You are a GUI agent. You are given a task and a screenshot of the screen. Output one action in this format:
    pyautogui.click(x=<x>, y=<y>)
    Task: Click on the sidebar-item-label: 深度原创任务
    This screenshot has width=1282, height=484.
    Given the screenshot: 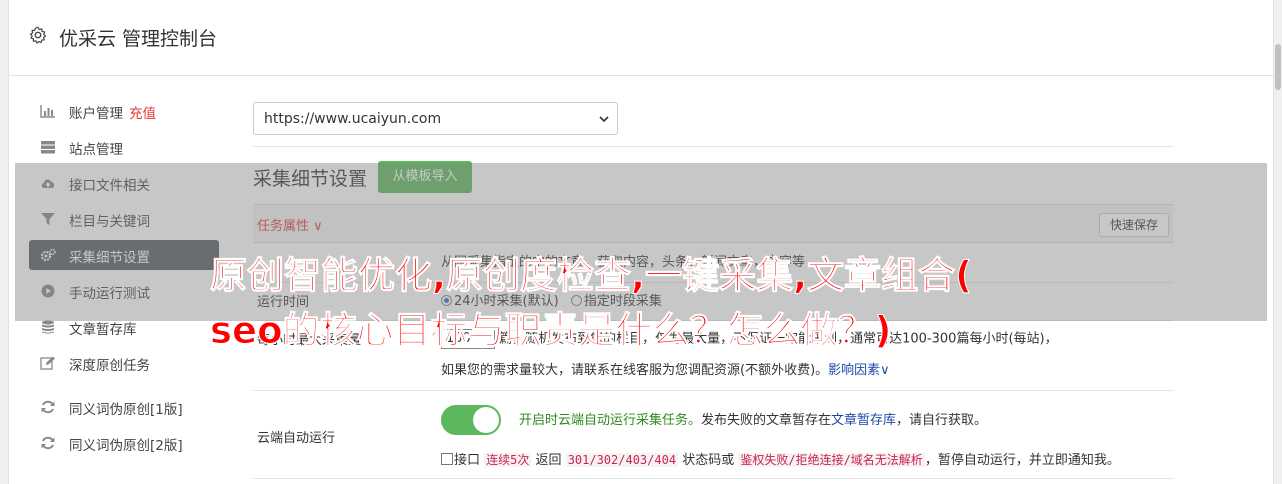 What is the action you would take?
    pyautogui.click(x=109, y=366)
    